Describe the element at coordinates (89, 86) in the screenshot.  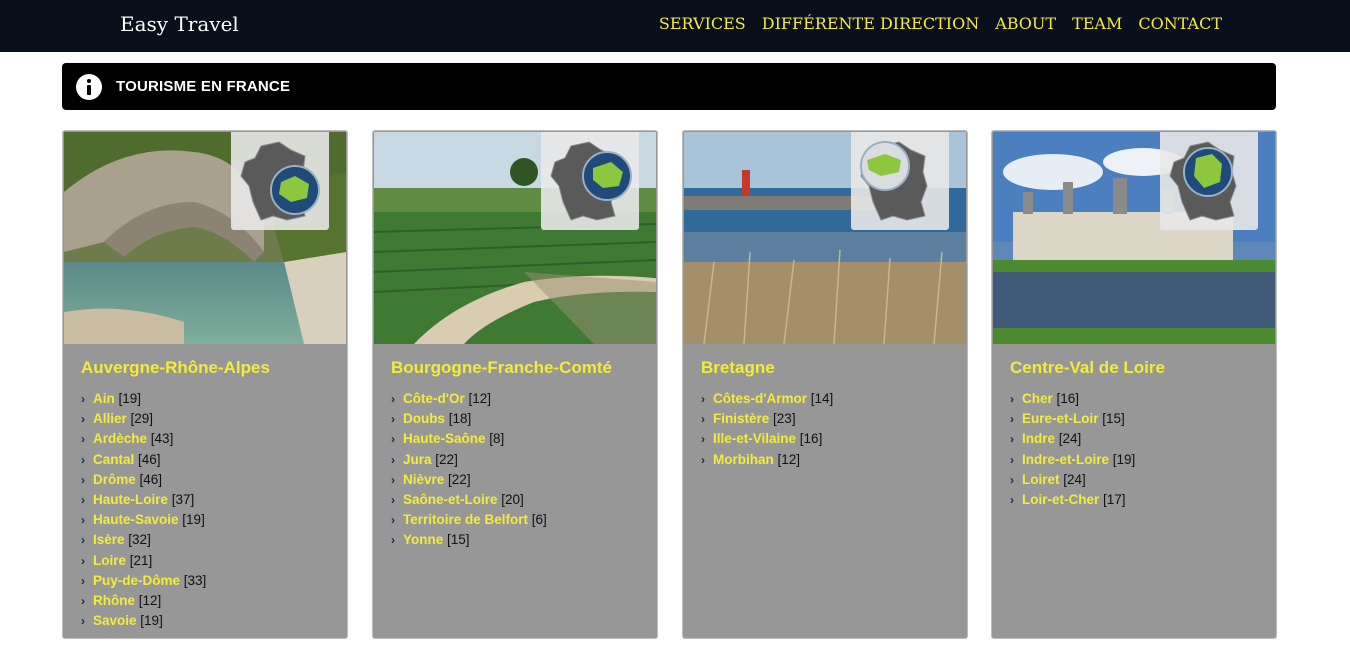
I see `info-icon` at that location.